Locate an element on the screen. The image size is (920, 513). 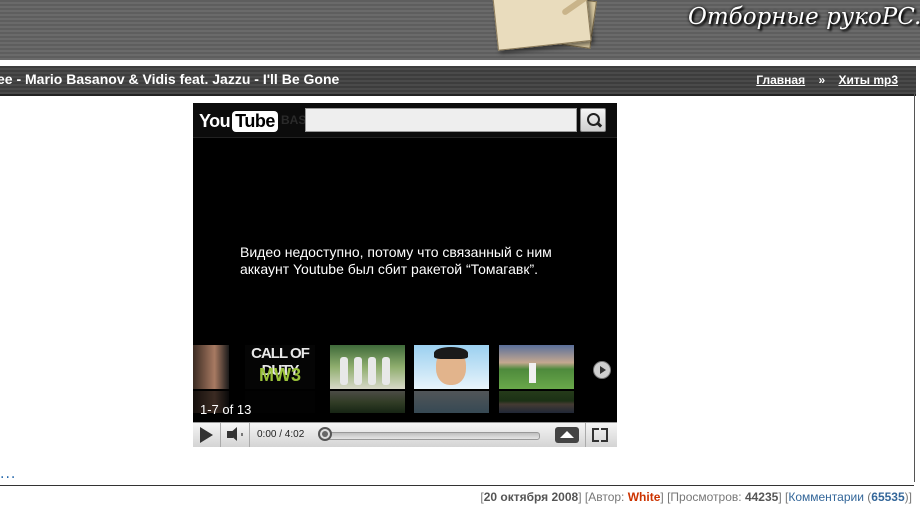
breadcrumb-section-link: Хиты mp3 is located at coordinates (868, 80).